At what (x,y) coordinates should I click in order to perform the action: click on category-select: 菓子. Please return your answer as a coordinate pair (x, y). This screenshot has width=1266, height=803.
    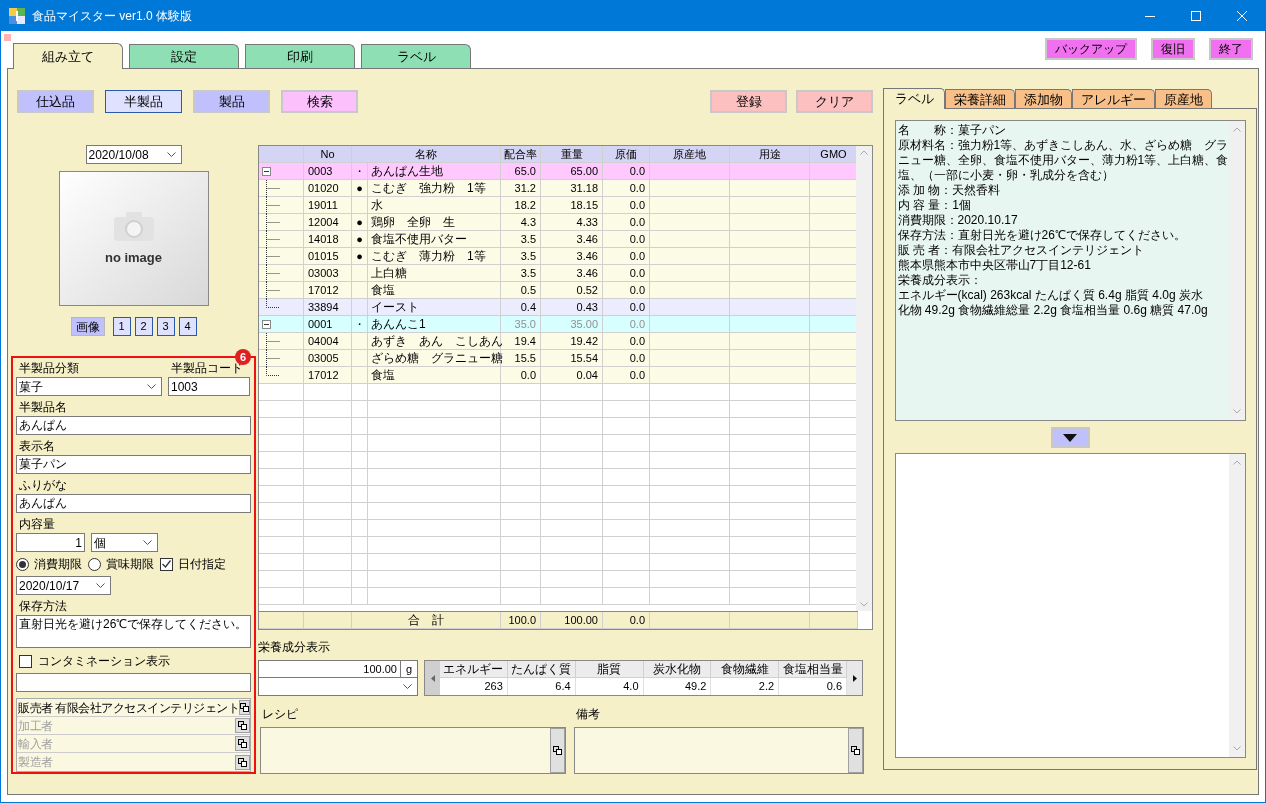
    Looking at the image, I should click on (89, 386).